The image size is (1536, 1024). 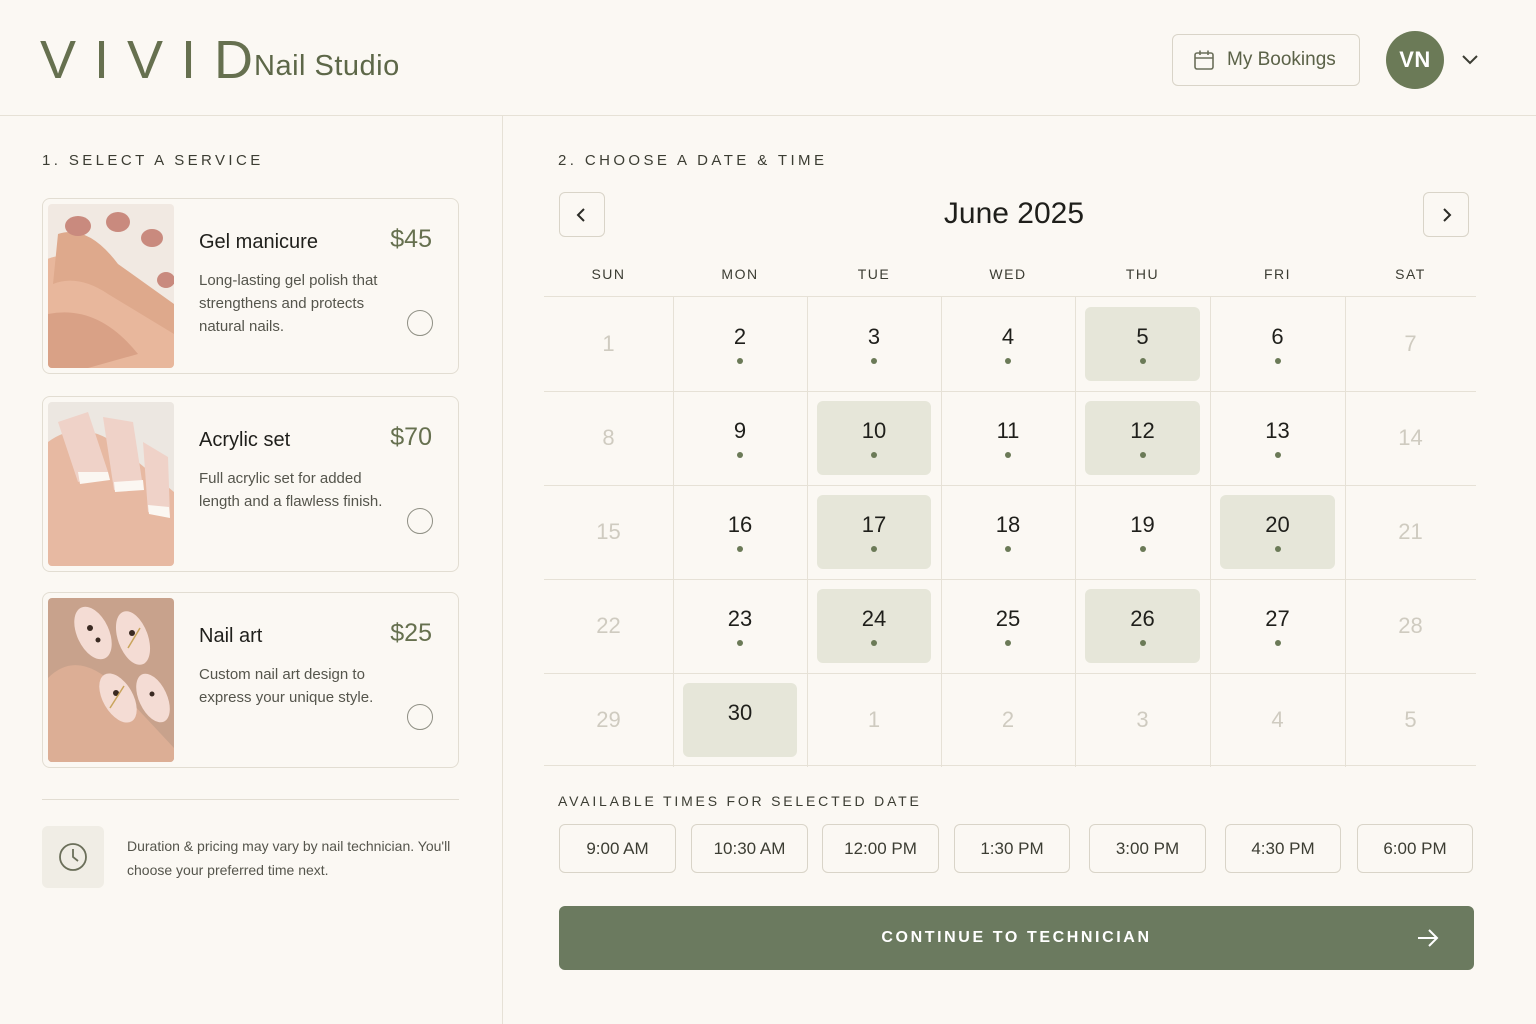 I want to click on weekday-thu: THU, so click(x=1142, y=274).